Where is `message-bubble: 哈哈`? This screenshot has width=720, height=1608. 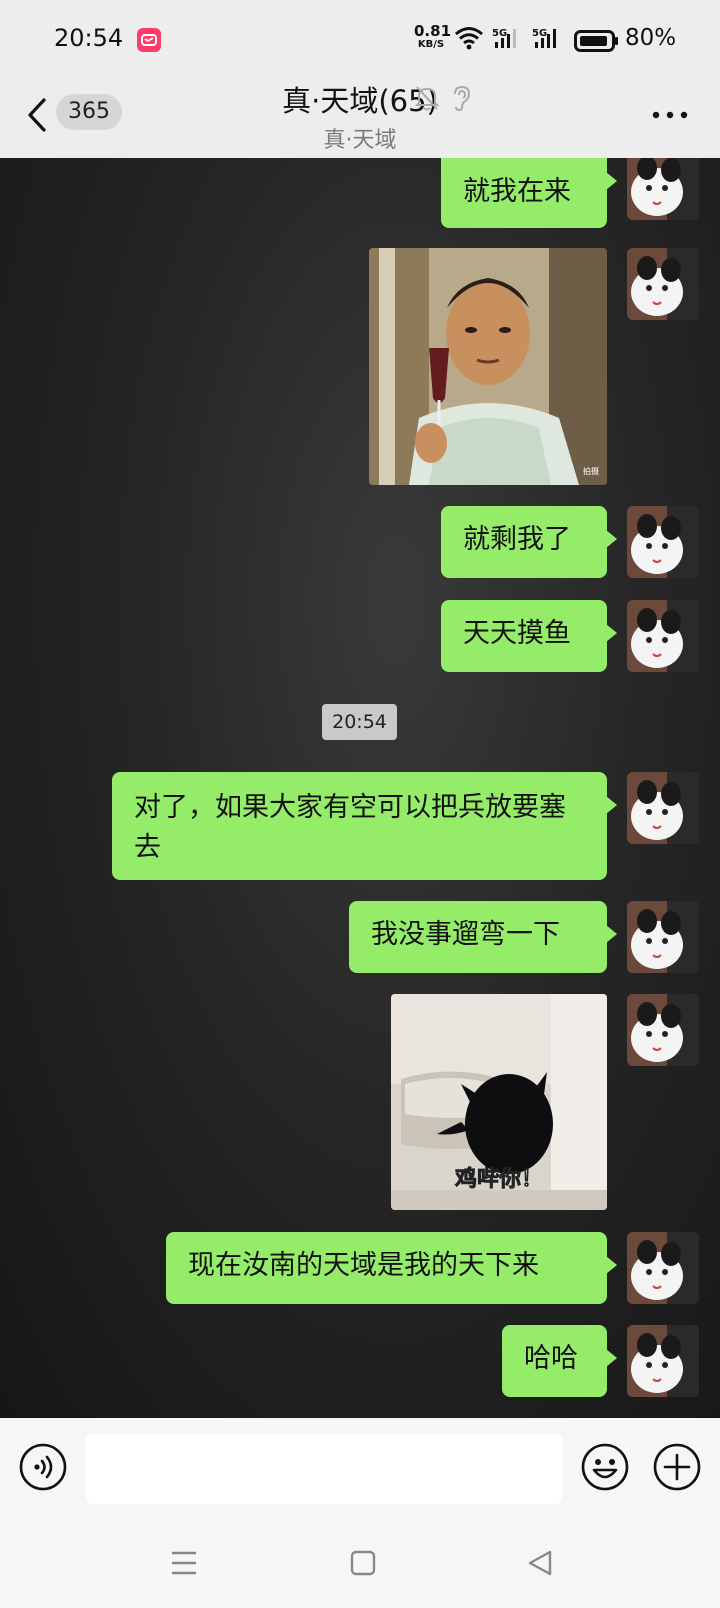
message-bubble: 哈哈 is located at coordinates (559, 1361).